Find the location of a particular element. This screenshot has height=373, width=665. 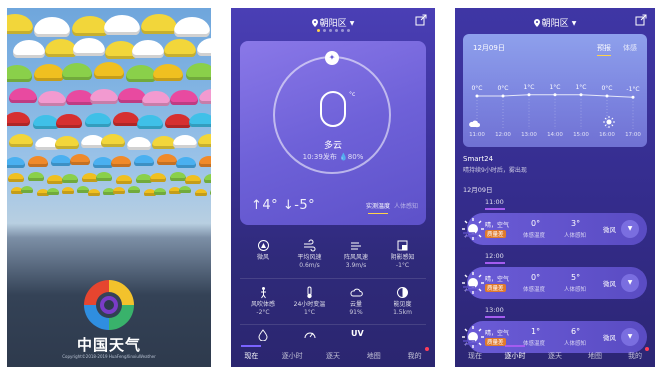

detail-cell: 微风 is located at coordinates (263, 250).